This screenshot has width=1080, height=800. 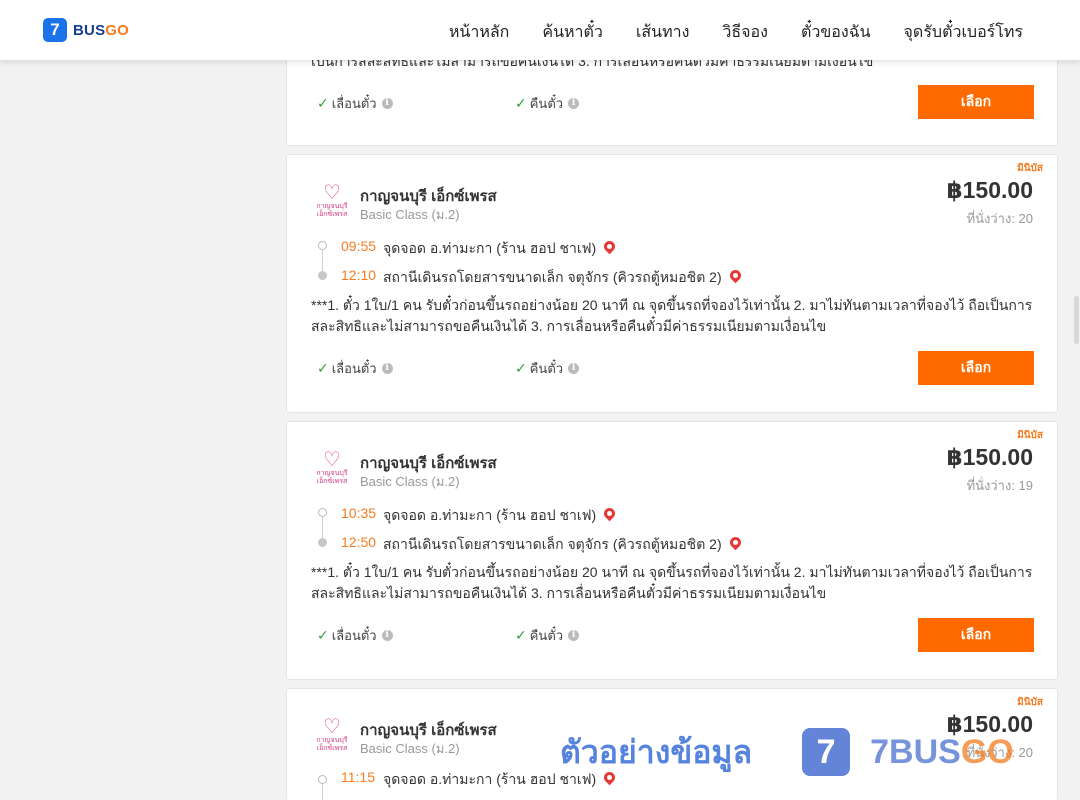 What do you see at coordinates (572, 32) in the screenshot?
I see `nav-item-search-tickets: ค้นหาตั๋ว` at bounding box center [572, 32].